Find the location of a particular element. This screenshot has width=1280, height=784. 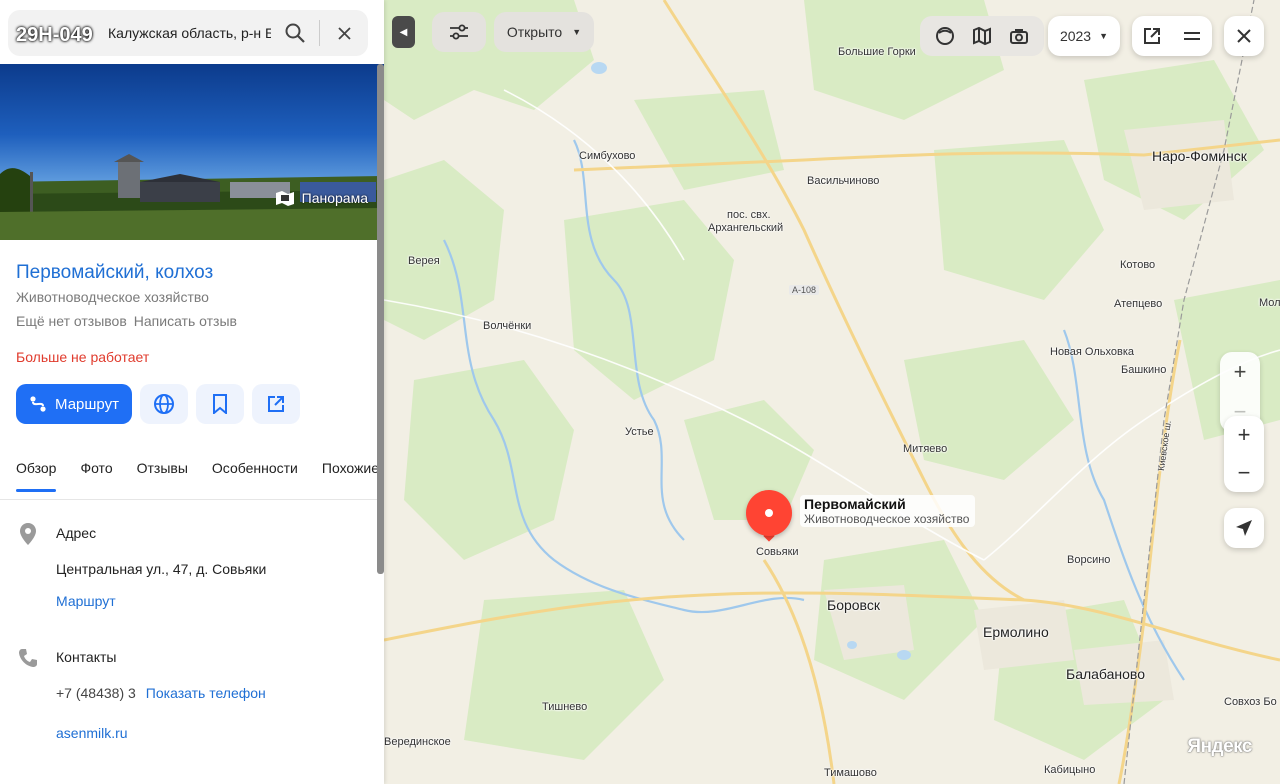

collapse-panel-button: ◀ is located at coordinates (403, 32).